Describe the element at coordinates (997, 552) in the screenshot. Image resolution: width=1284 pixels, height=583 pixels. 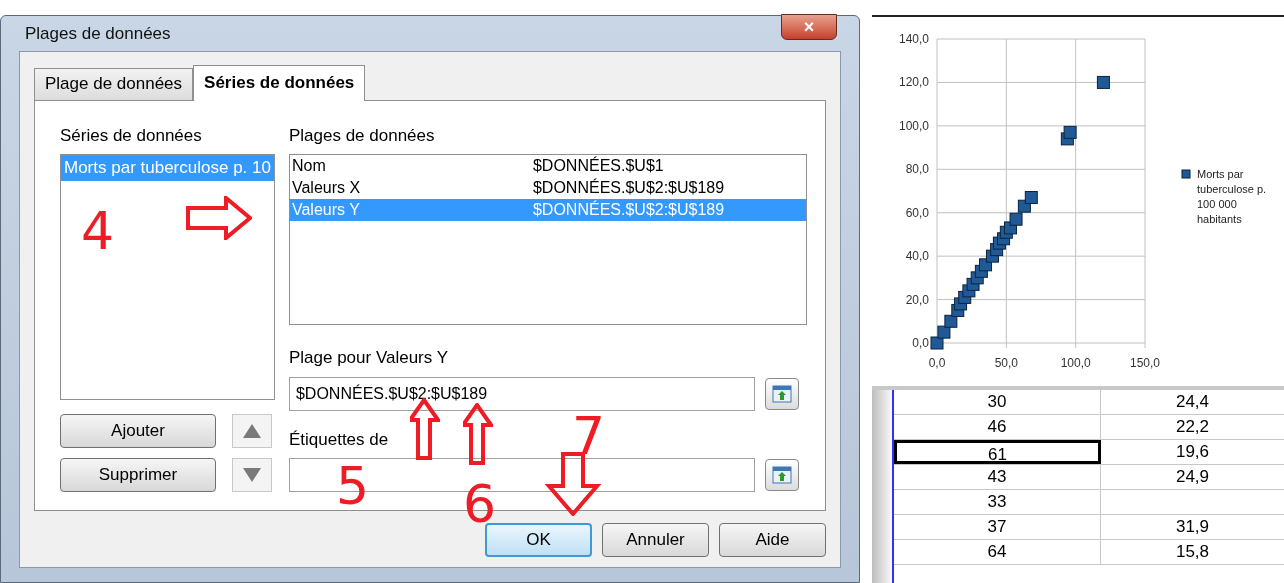
I see `sheet-cell: 64` at that location.